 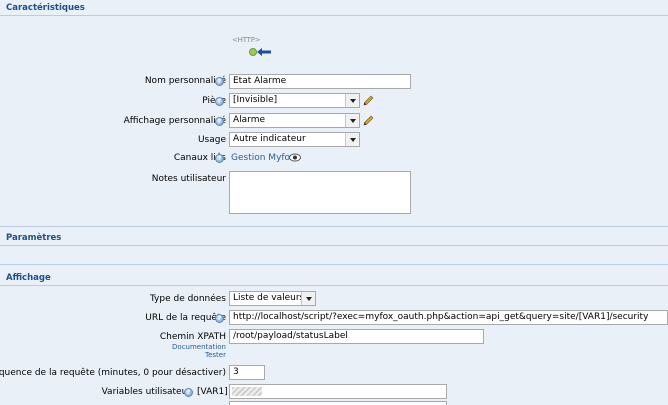 I want to click on room-select-value: [Invisible], so click(x=255, y=100).